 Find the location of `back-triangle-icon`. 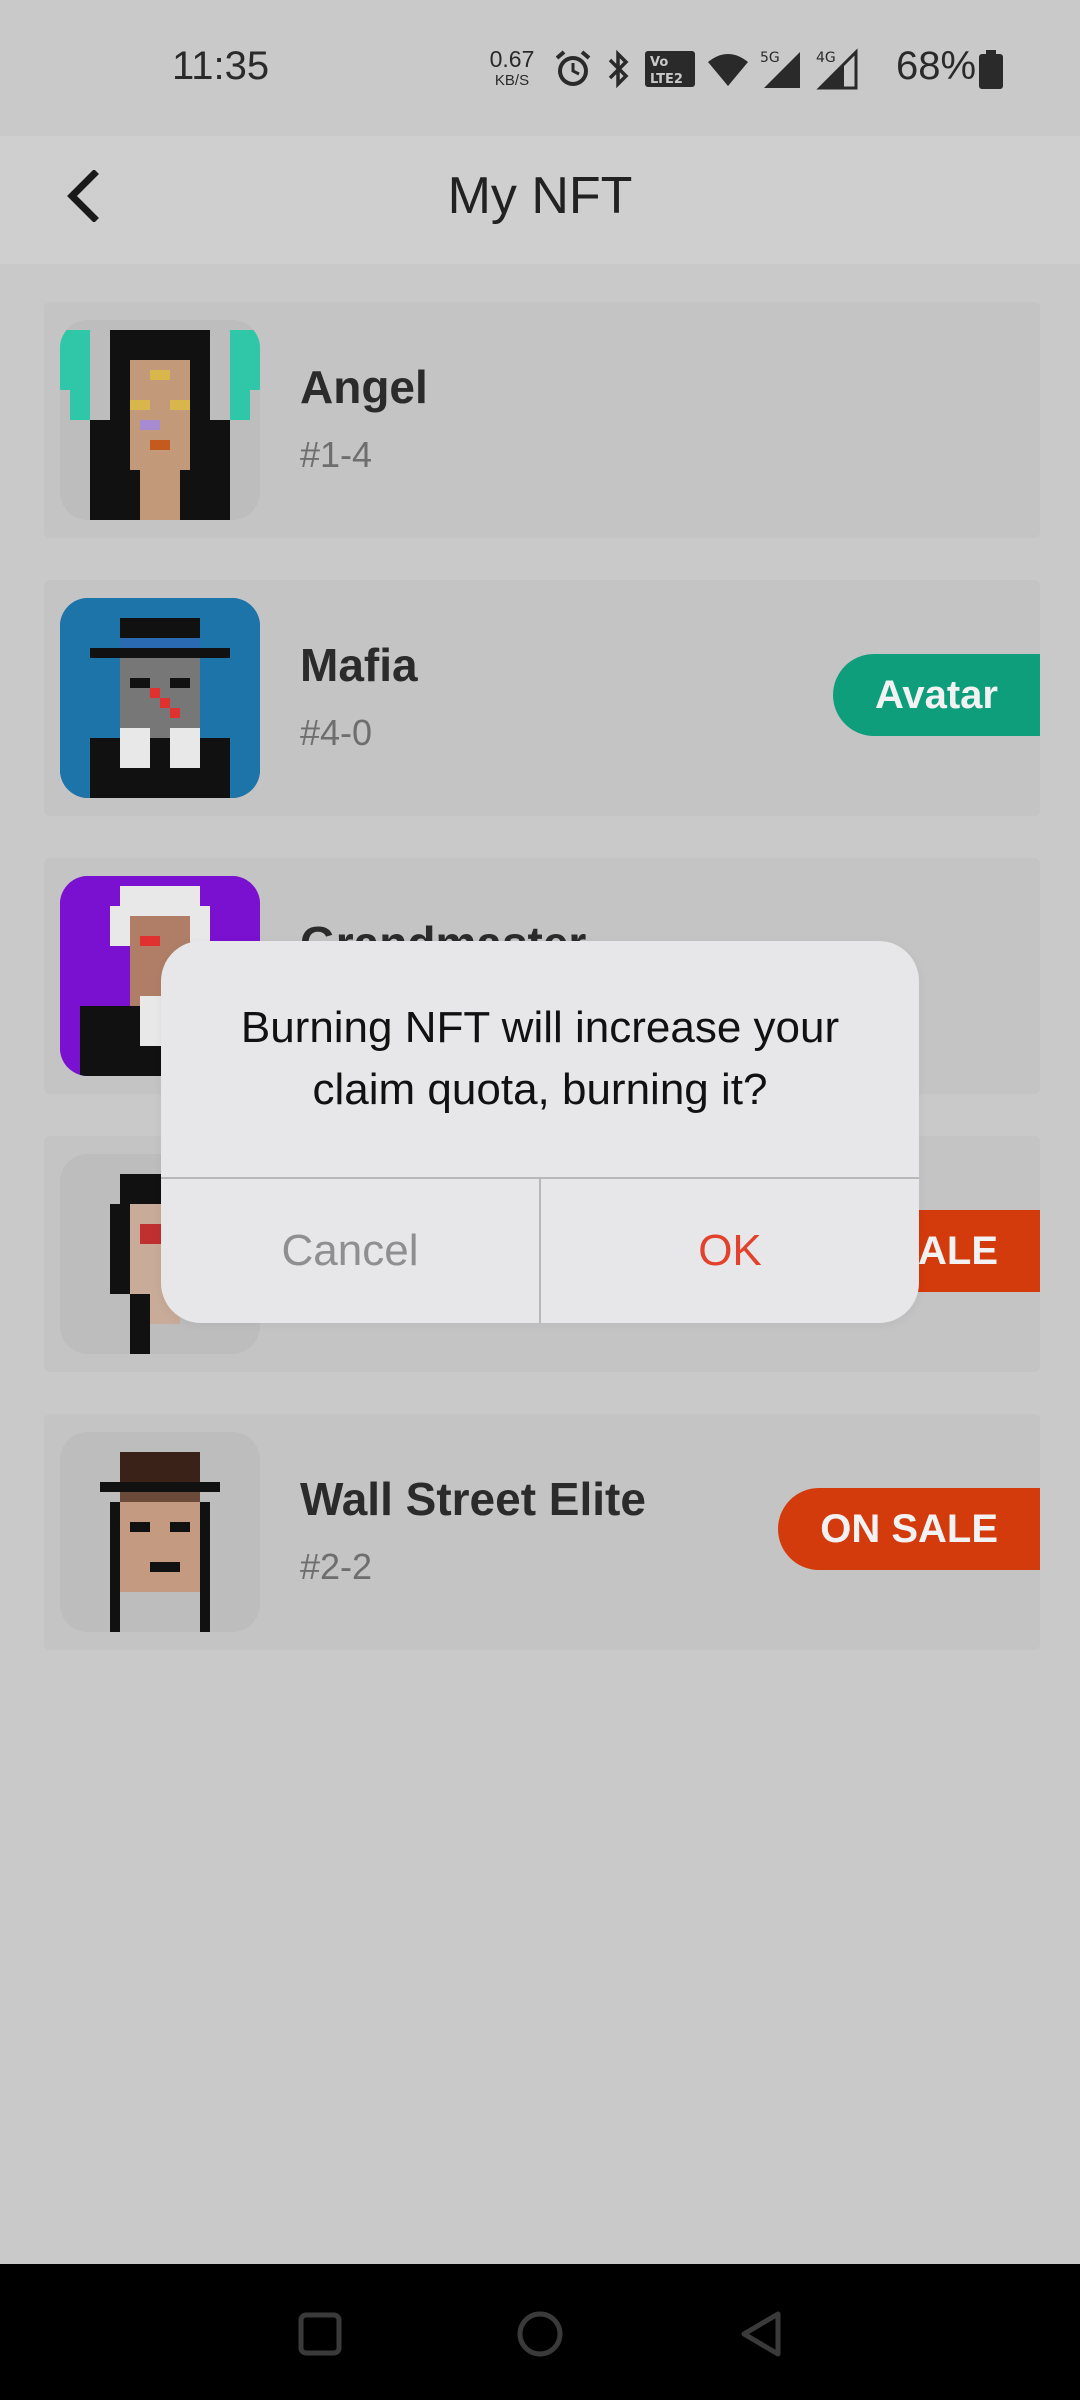

back-triangle-icon is located at coordinates (761, 2334).